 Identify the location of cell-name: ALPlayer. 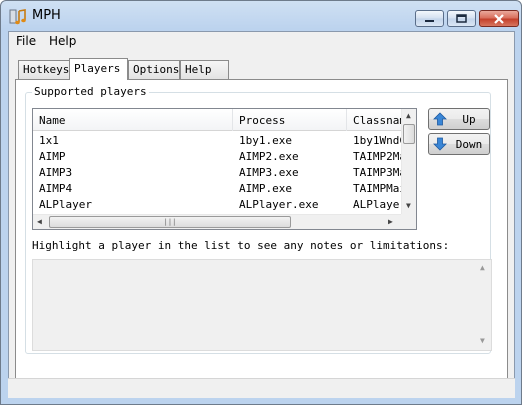
(65, 204).